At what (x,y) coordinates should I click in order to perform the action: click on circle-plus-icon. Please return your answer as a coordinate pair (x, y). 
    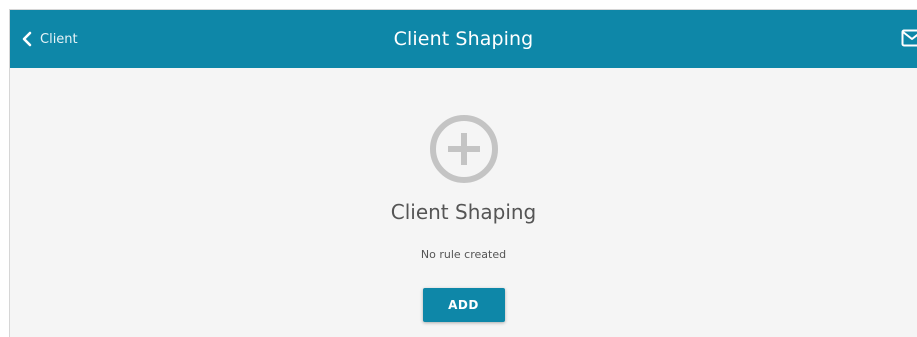
    Looking at the image, I should click on (464, 149).